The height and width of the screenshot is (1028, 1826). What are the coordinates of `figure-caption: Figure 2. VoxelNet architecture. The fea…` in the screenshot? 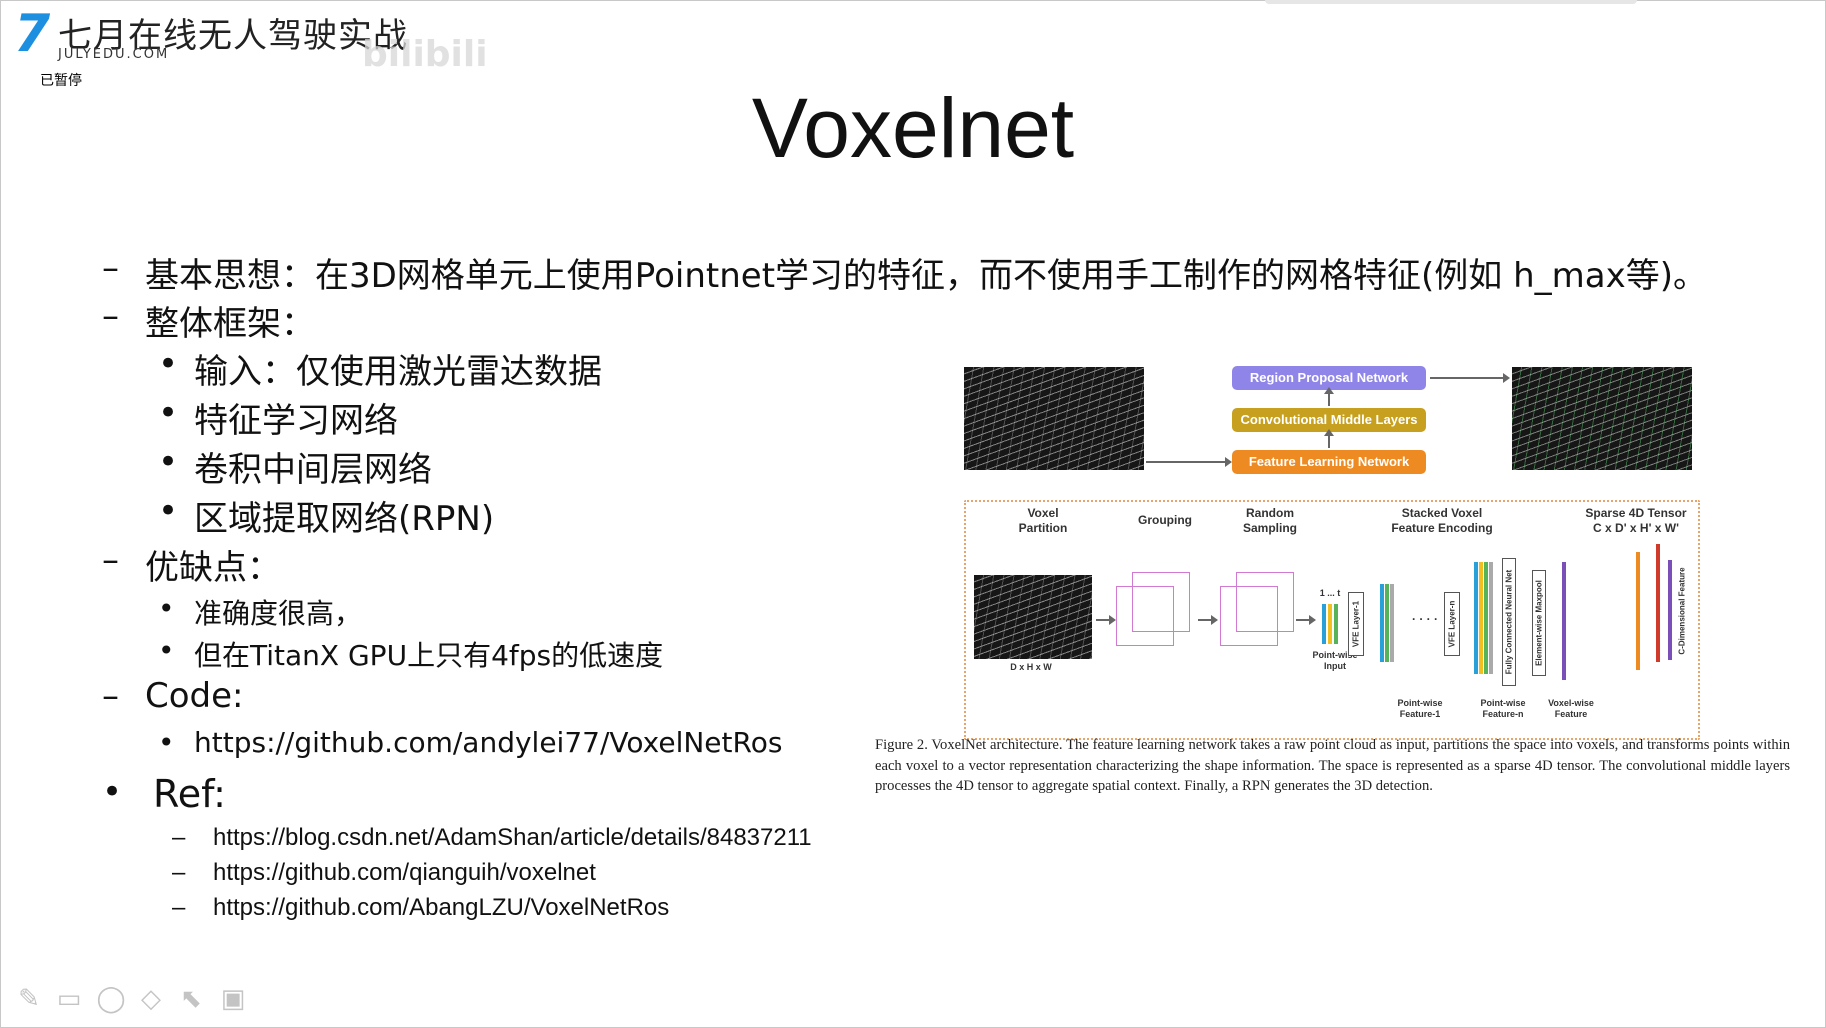 It's located at (1332, 765).